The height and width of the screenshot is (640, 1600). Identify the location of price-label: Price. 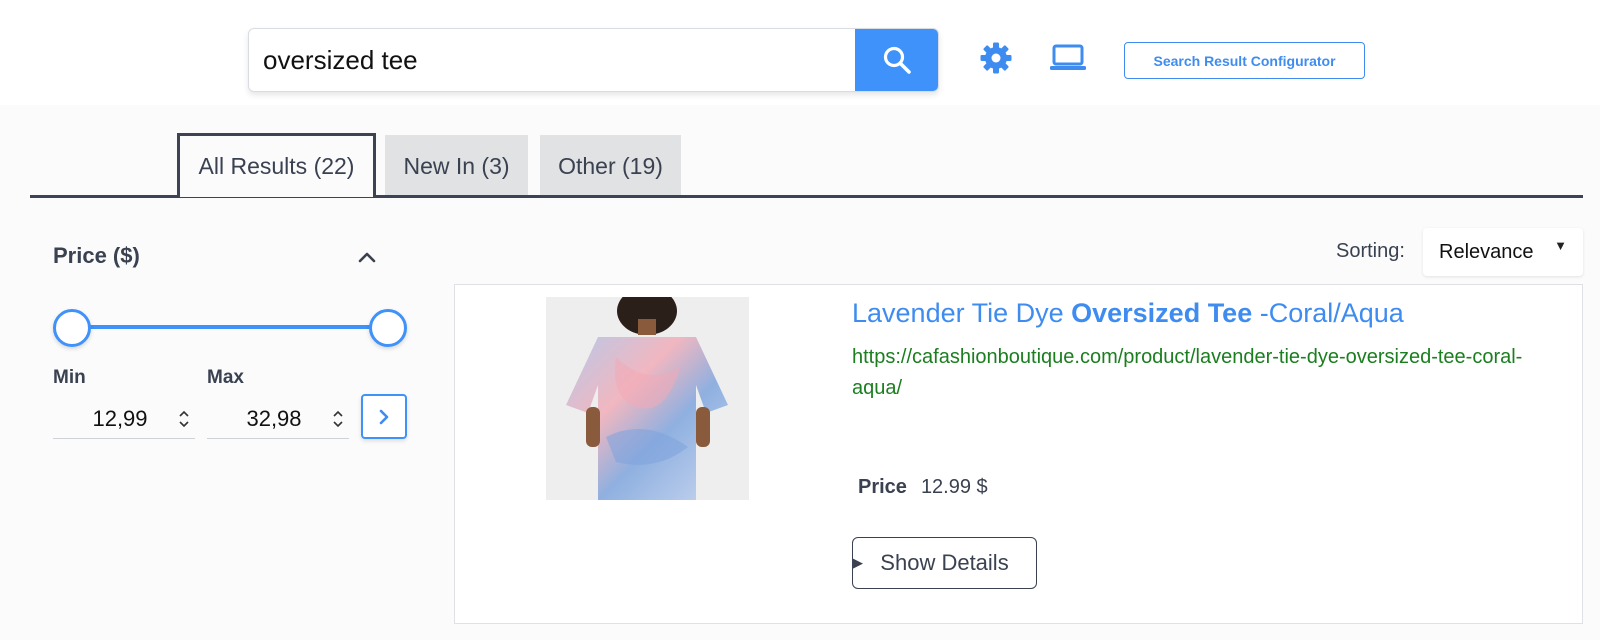
(882, 487).